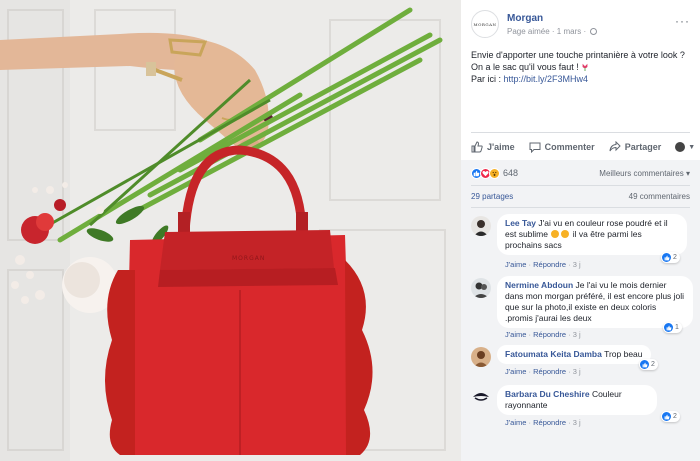 This screenshot has height=461, width=700. Describe the element at coordinates (520, 223) in the screenshot. I see `comment-author: Lee Tay` at that location.